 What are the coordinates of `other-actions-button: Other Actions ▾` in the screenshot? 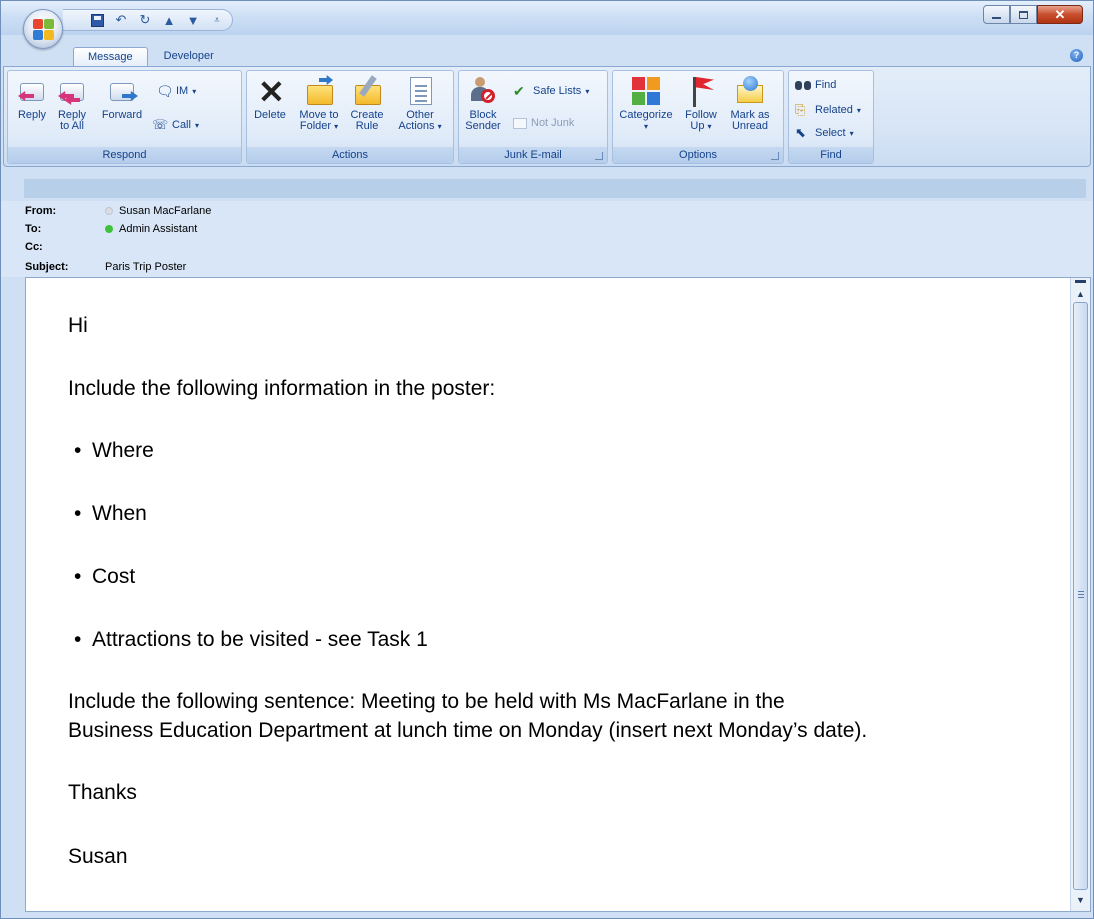 It's located at (420, 103).